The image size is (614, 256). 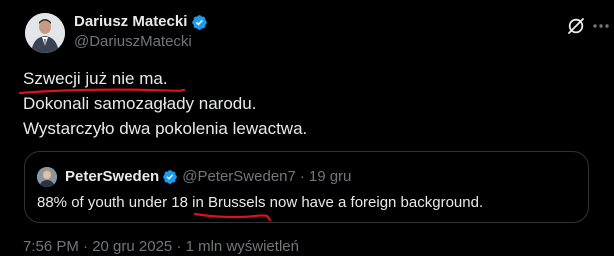 I want to click on more-options-icon, so click(x=601, y=26).